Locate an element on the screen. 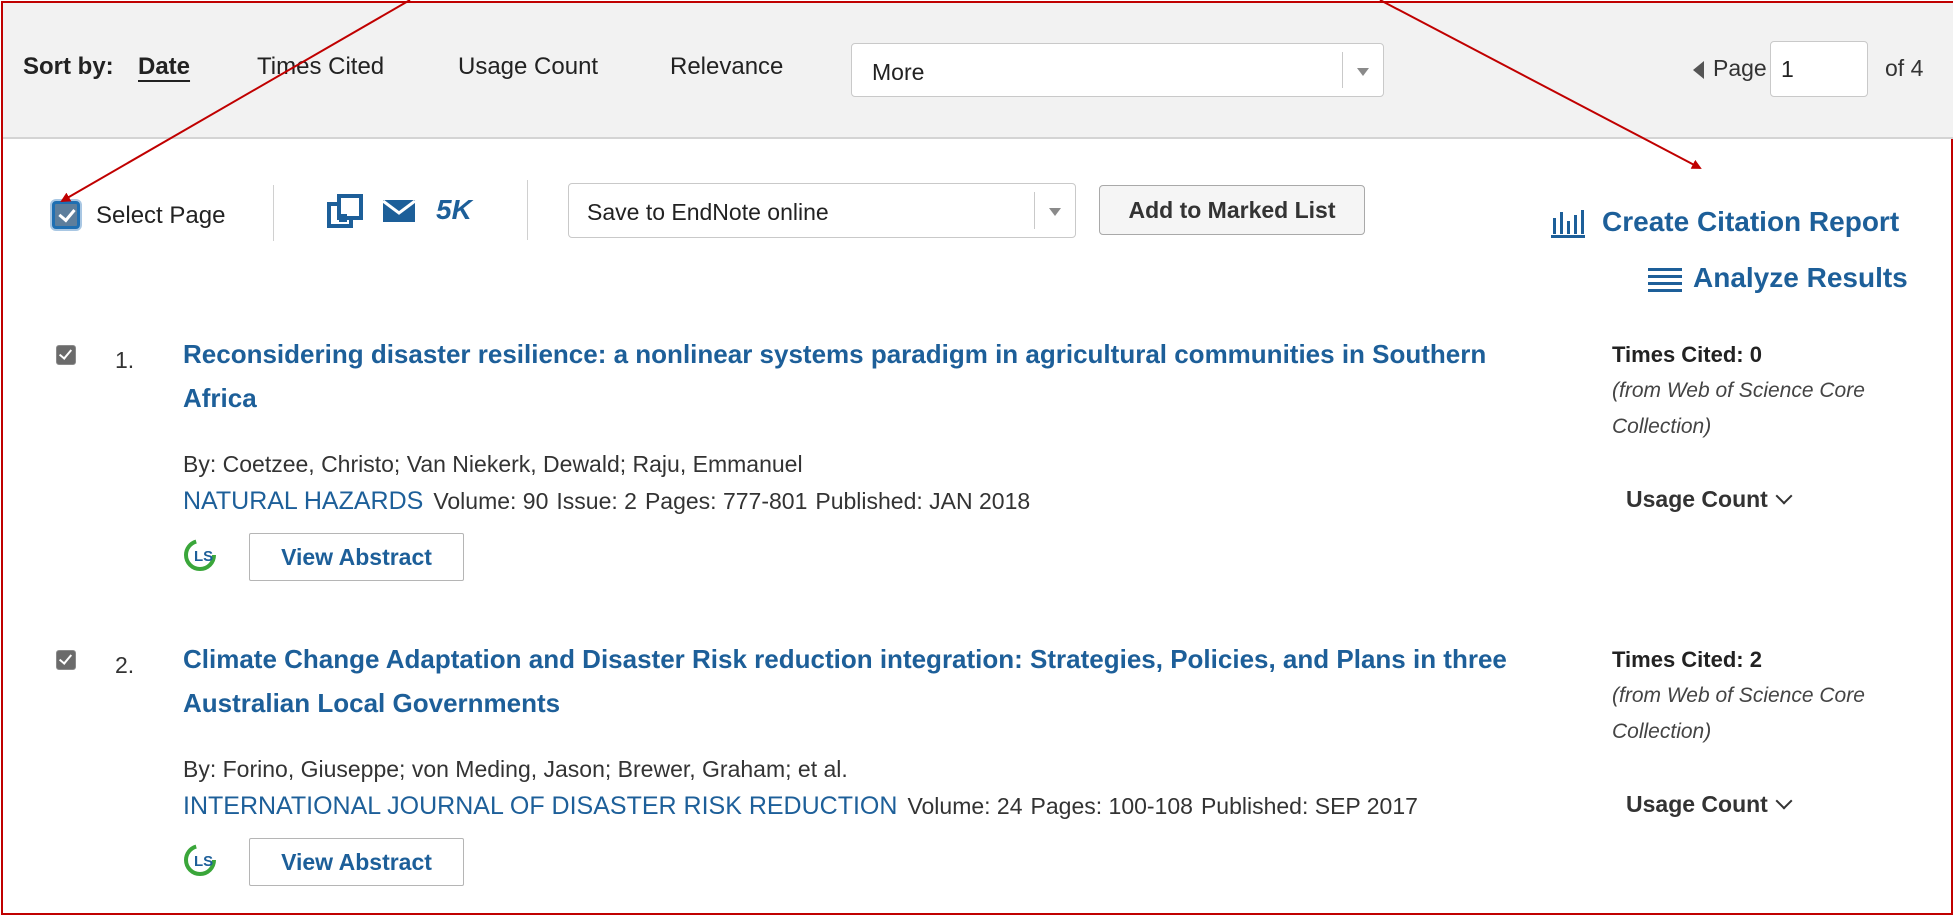  sort-by-label: Sort by: is located at coordinates (68, 66).